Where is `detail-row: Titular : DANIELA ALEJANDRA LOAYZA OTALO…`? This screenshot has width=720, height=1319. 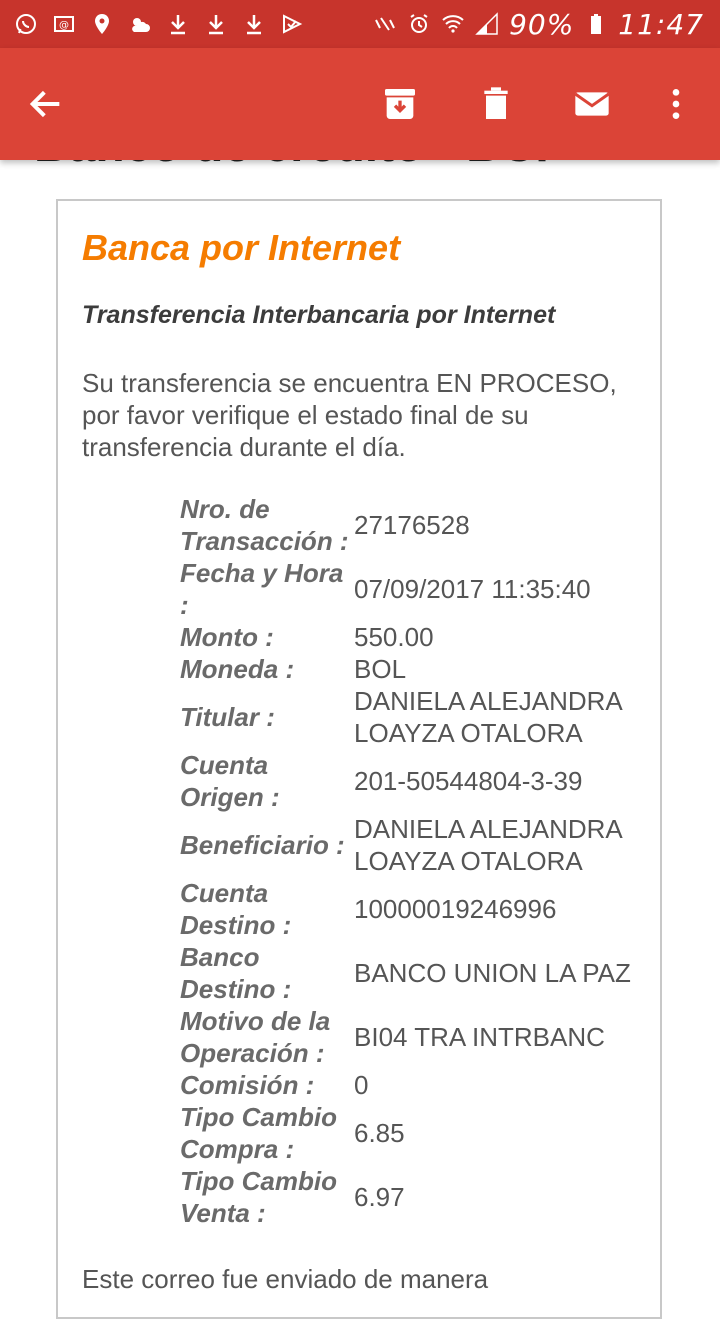
detail-row: Titular : DANIELA ALEJANDRA LOAYZA OTALO… is located at coordinates (415, 717).